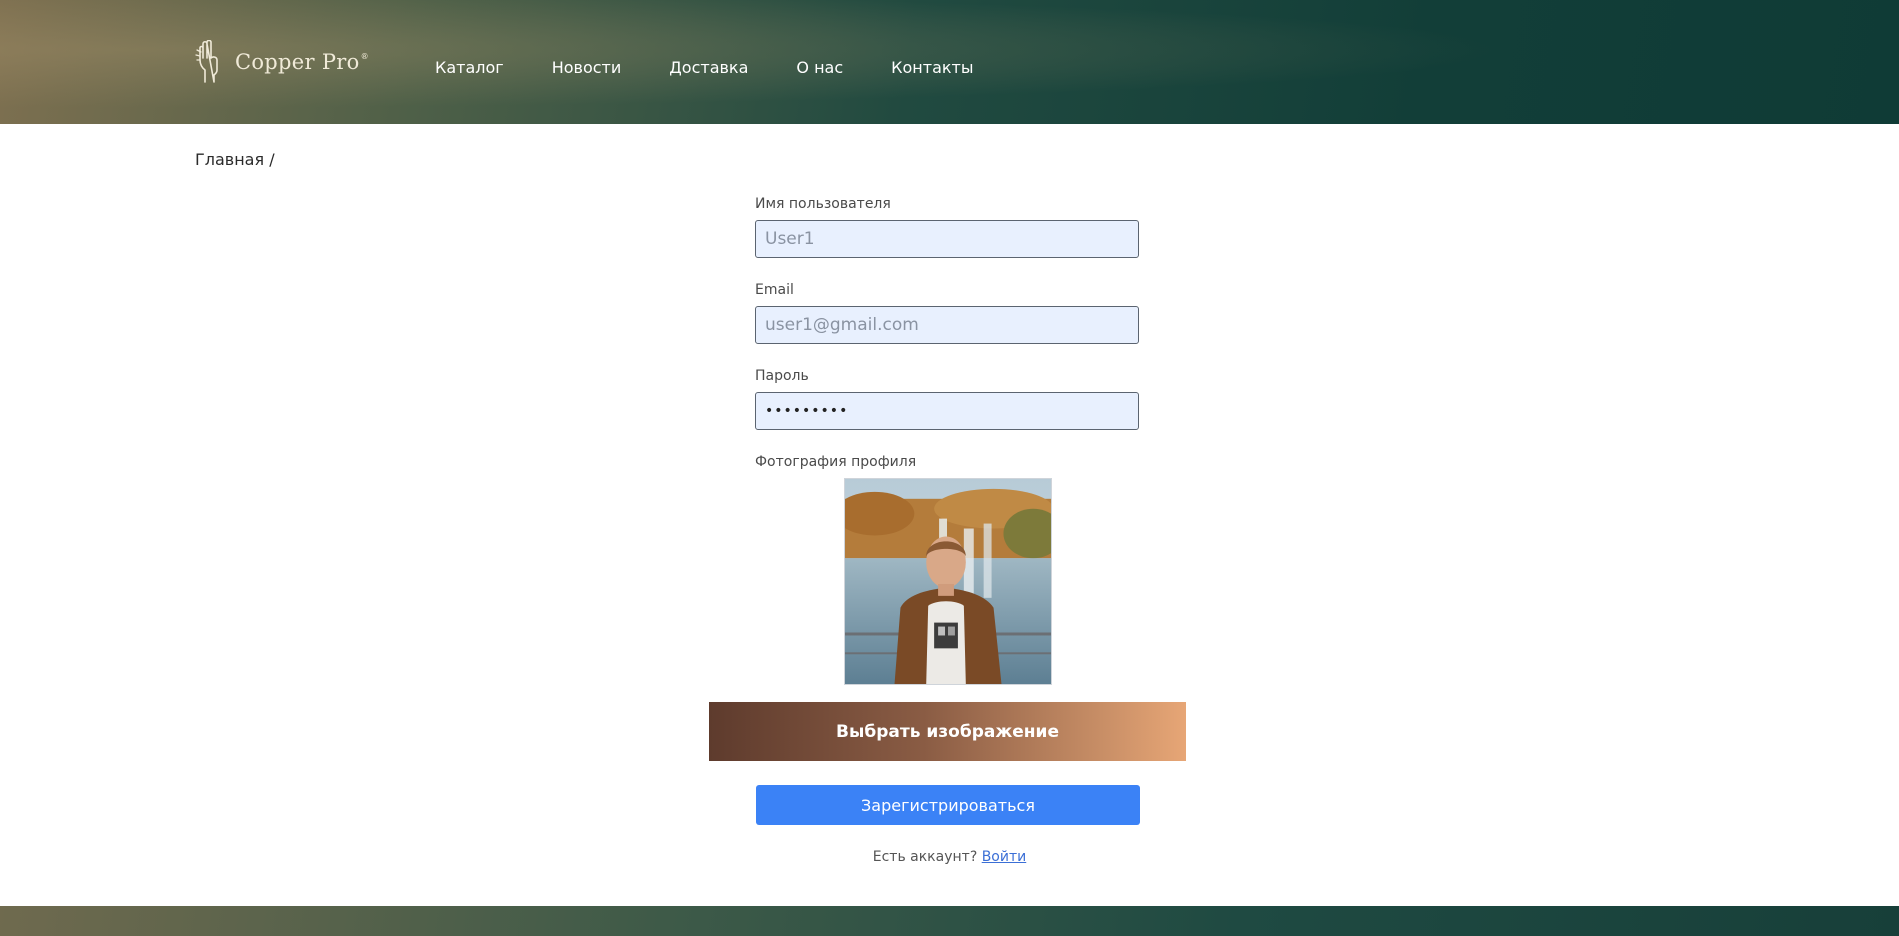 This screenshot has width=1899, height=936. I want to click on profile-photo-label: Фотография профиля, so click(836, 462).